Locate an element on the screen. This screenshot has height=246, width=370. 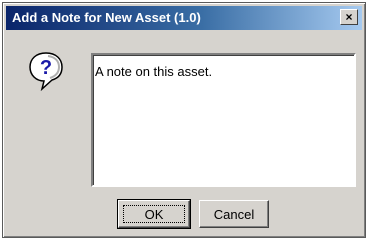
focus-rectangle is located at coordinates (154, 214).